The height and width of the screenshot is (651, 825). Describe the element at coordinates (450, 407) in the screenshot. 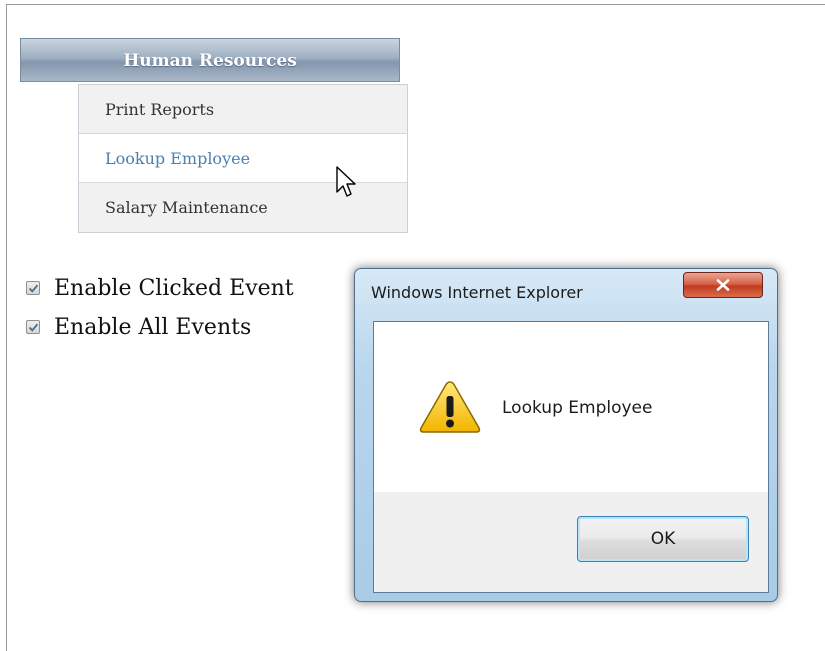

I see `warning-icon` at that location.